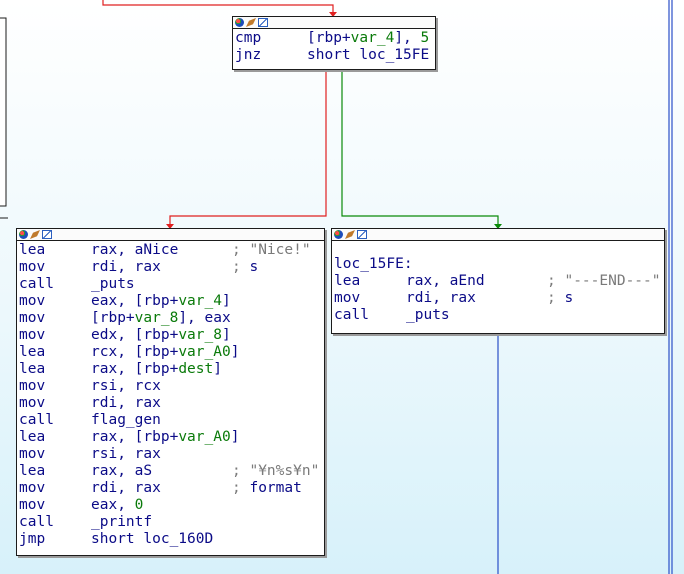  What do you see at coordinates (126, 454) in the screenshot?
I see `operand: rsi, rax` at bounding box center [126, 454].